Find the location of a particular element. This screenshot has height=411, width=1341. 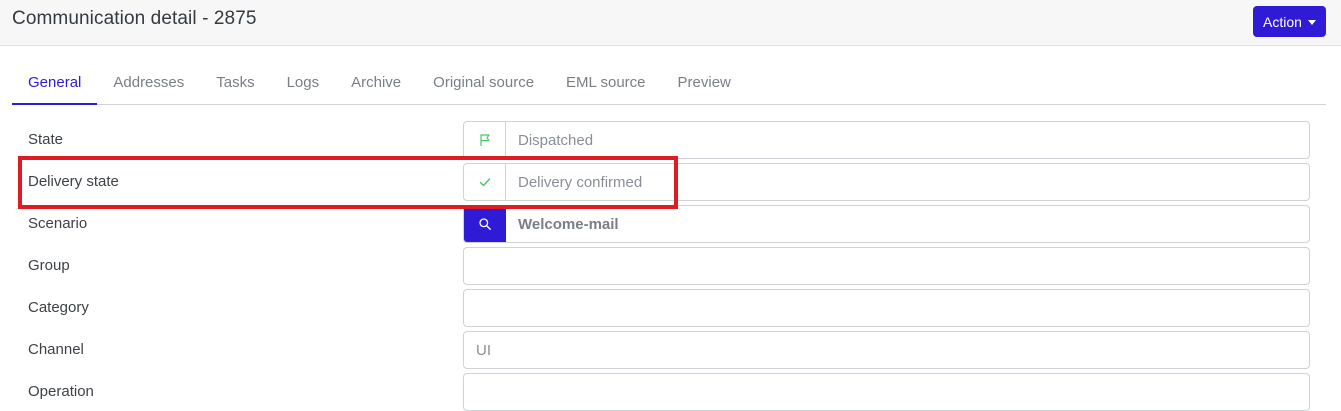

page-title: Communication detail - 2875 is located at coordinates (134, 18).